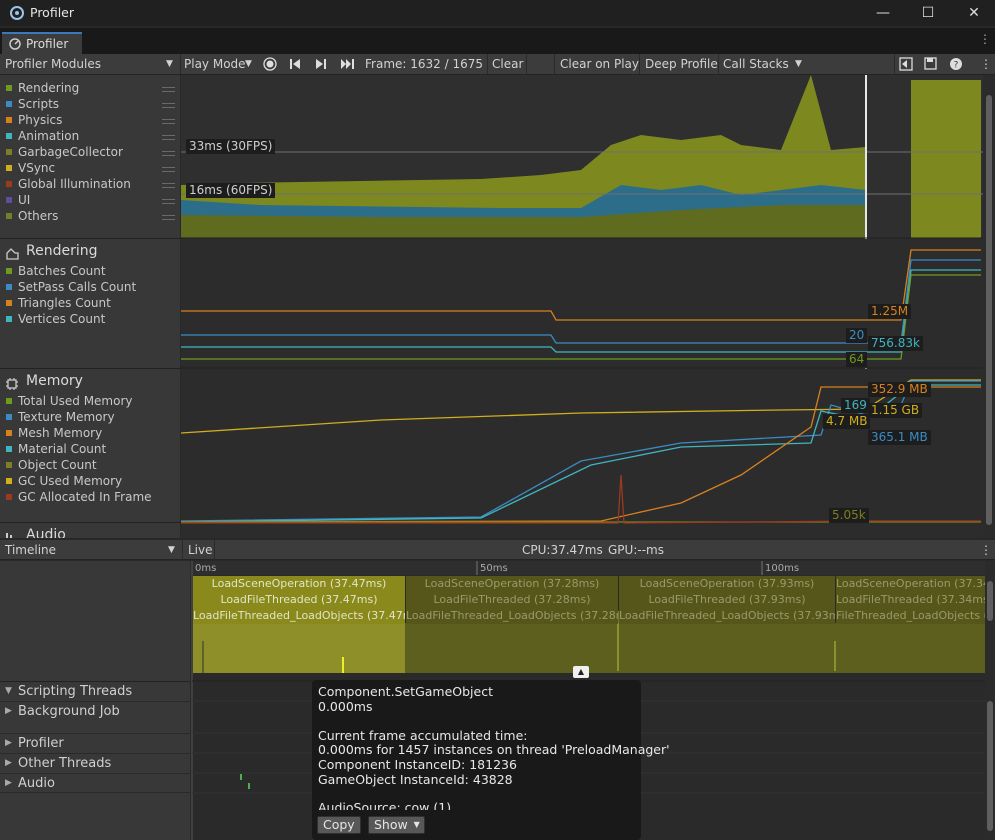 The image size is (995, 840). I want to click on timeline-scrollbar, so click(990, 700).